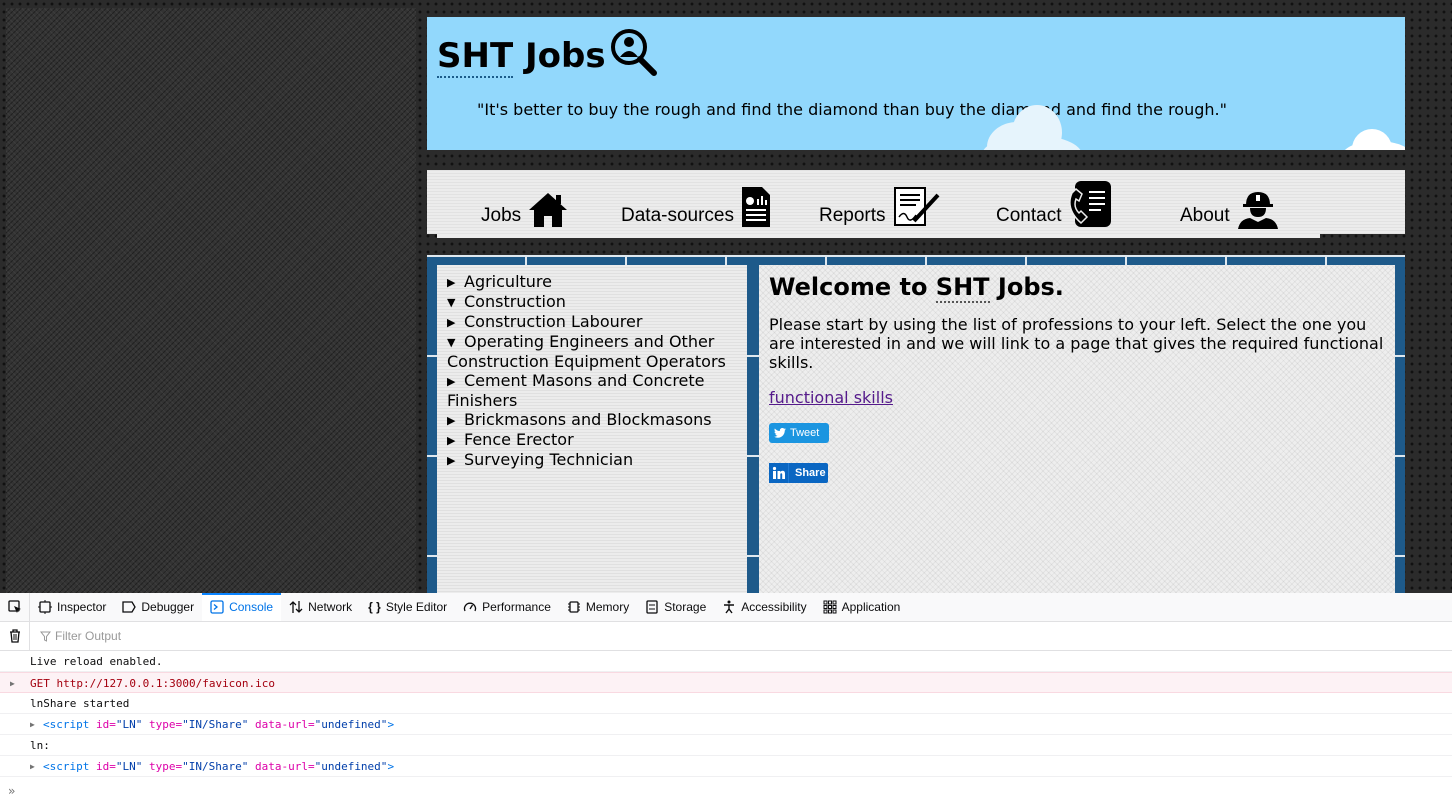 The image size is (1452, 800). I want to click on tab-application: Application, so click(862, 607).